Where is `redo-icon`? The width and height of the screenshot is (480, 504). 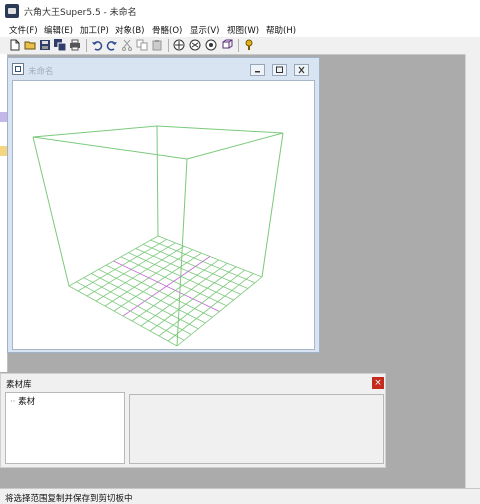 redo-icon is located at coordinates (112, 45).